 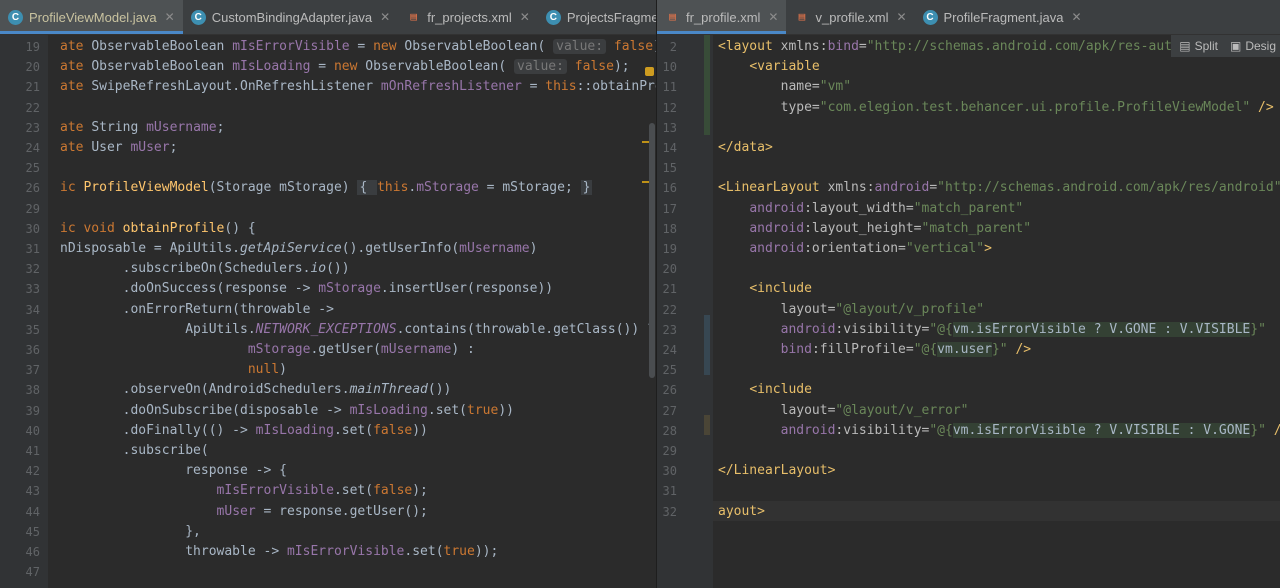 What do you see at coordinates (745, 148) in the screenshot?
I see `code-text: </data>` at bounding box center [745, 148].